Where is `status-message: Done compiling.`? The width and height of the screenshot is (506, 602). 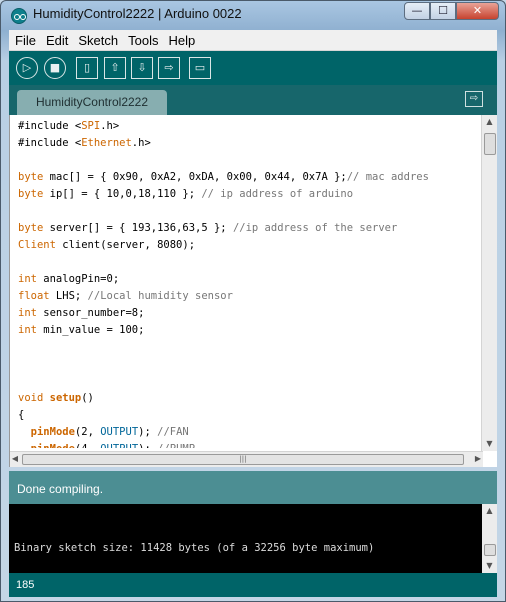
status-message: Done compiling. is located at coordinates (60, 489).